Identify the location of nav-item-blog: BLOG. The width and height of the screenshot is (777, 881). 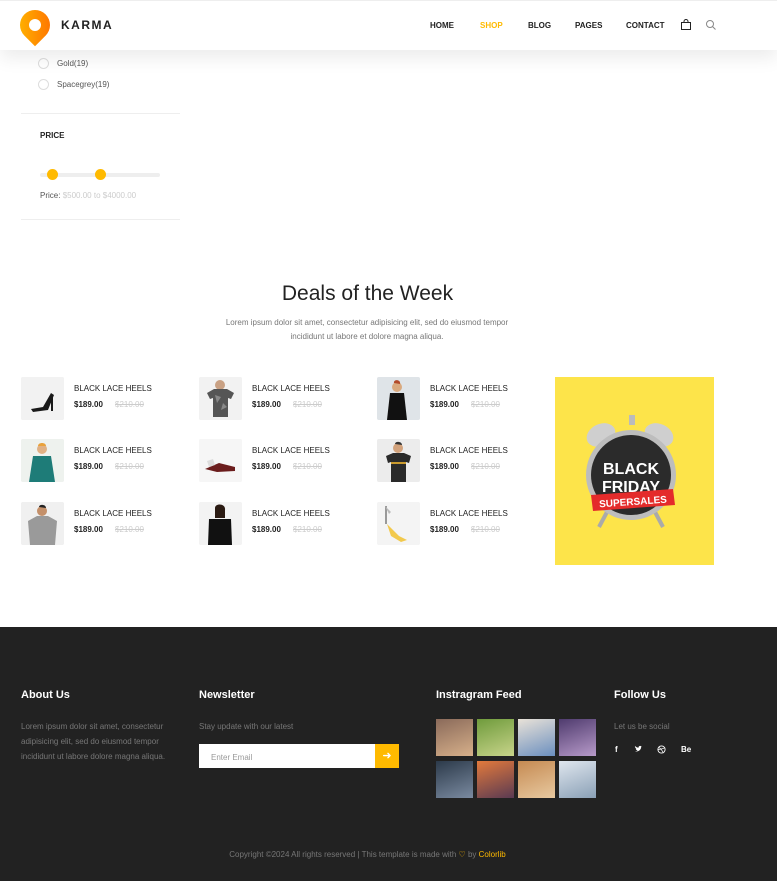
(539, 25).